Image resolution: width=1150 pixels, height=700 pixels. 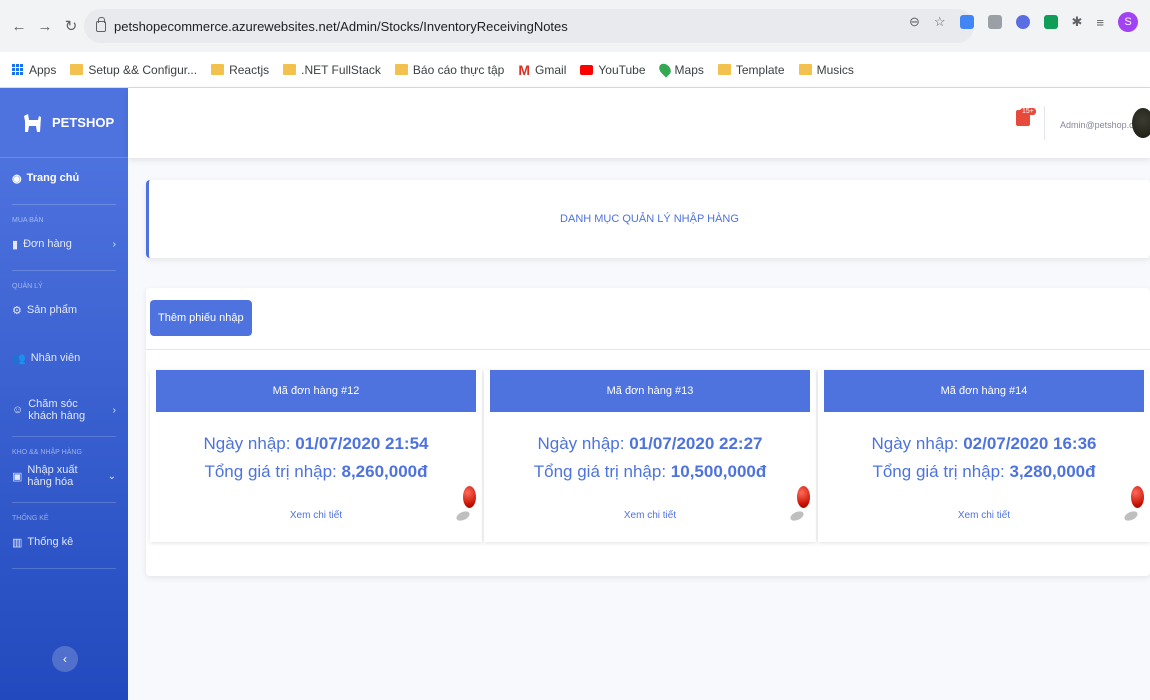 What do you see at coordinates (52, 476) in the screenshot?
I see `sidebar-item-label: Nhập xuất hàng hóa` at bounding box center [52, 476].